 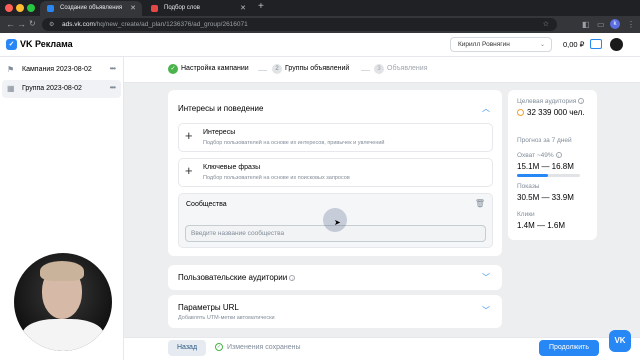 I want to click on tab-title: Подбор слов, so click(x=182, y=8).